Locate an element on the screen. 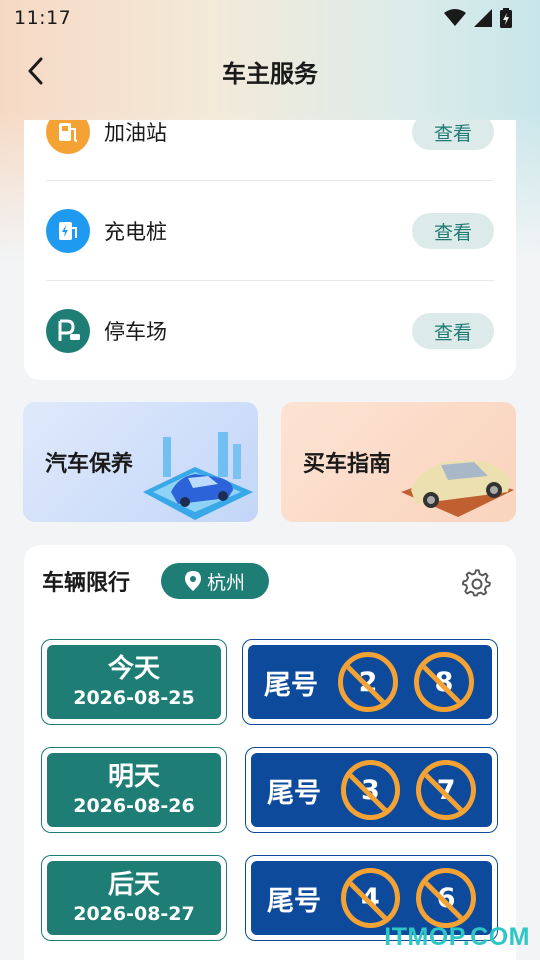  status-bar: 11:17 is located at coordinates (270, 18).